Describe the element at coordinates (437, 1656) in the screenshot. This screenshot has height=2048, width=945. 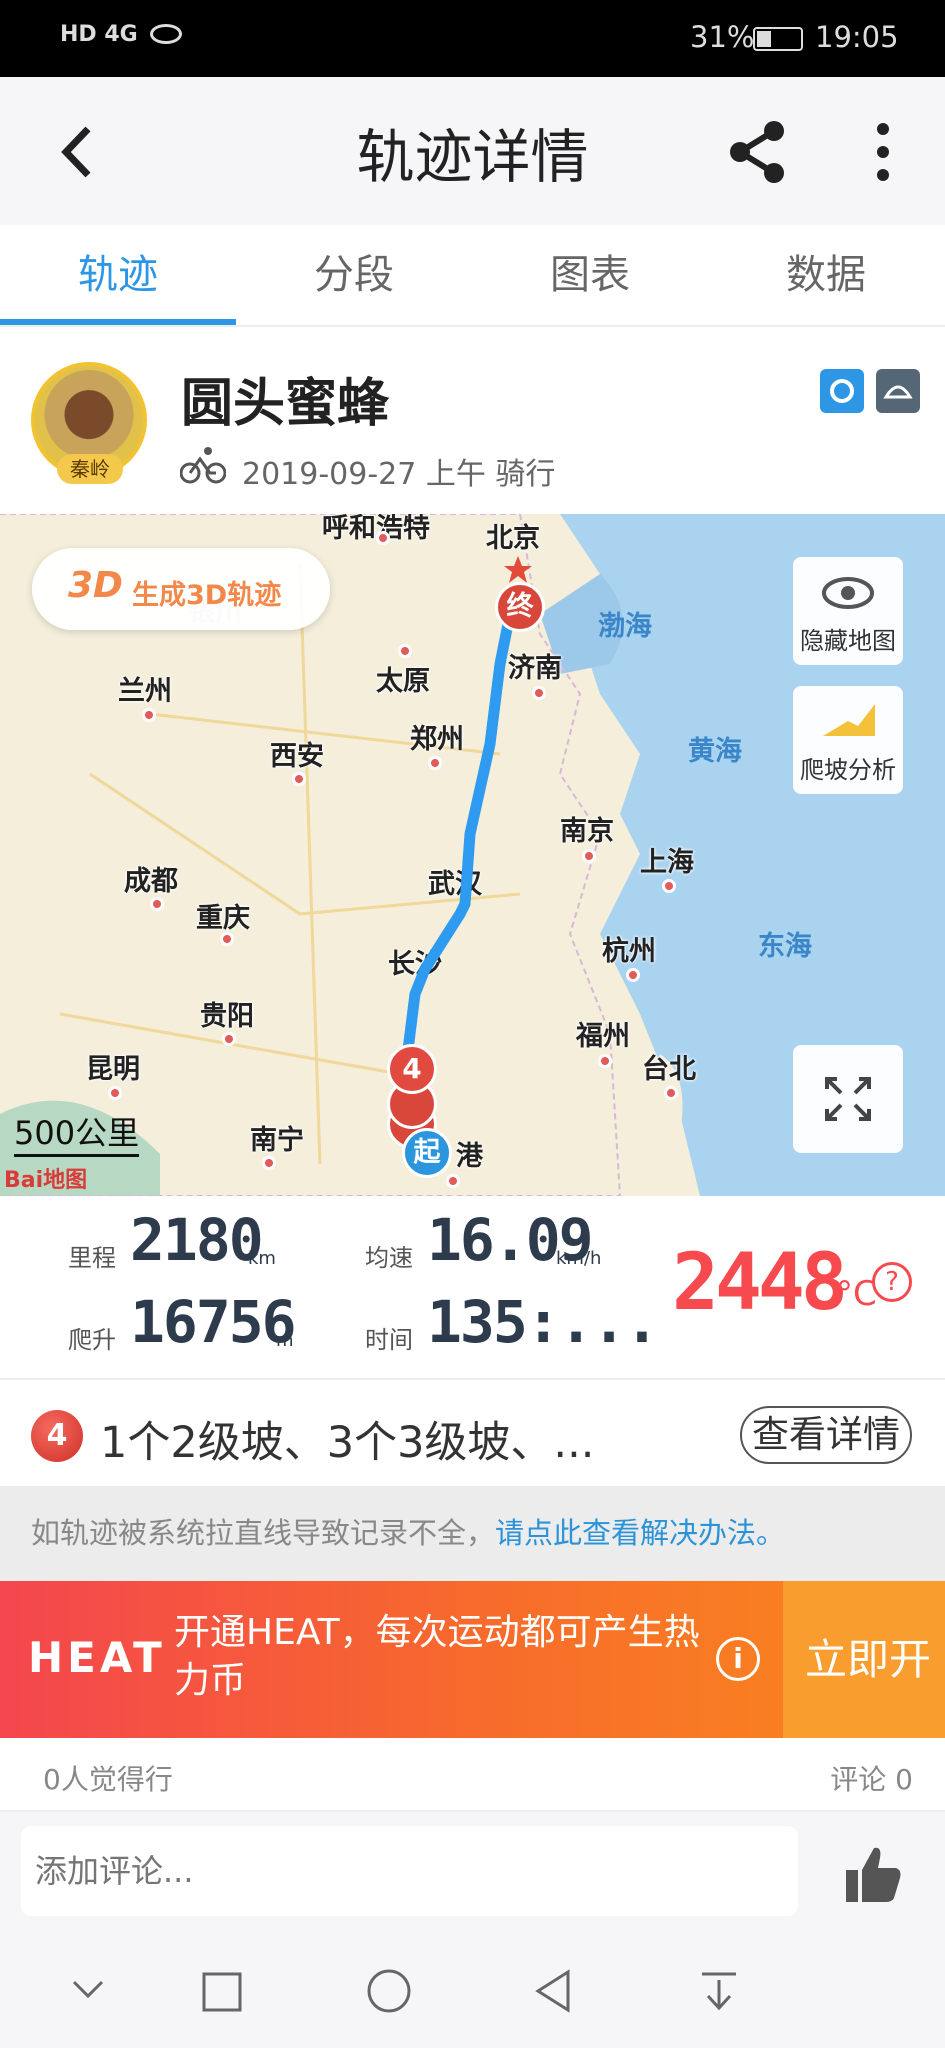
I see `heat-promo-text: 开通HEAT，每次运动都可产生热力币` at that location.